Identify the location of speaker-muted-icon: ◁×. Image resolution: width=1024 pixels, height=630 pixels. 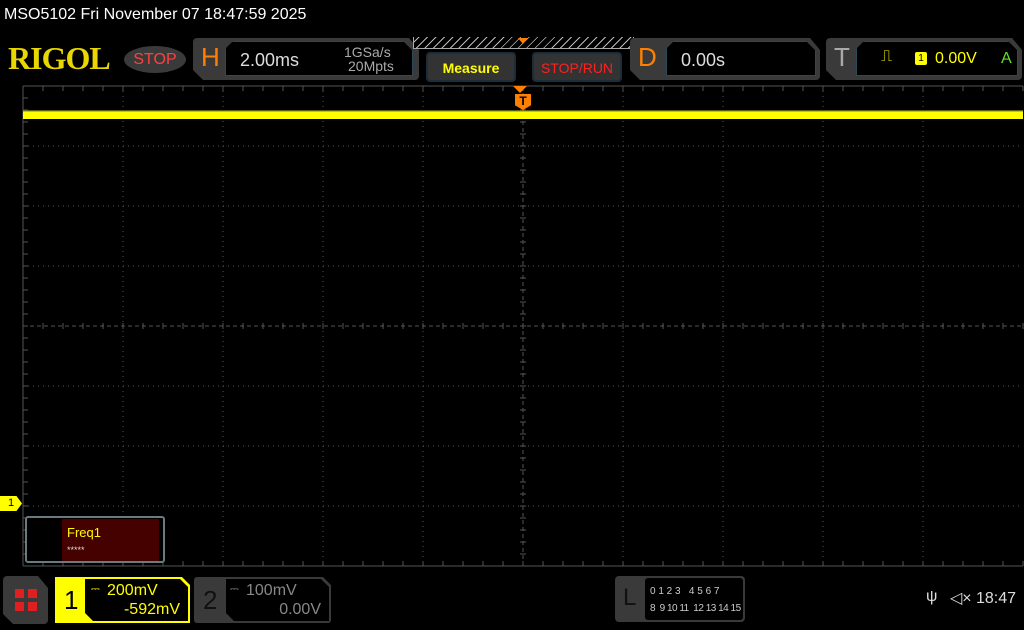
(961, 598).